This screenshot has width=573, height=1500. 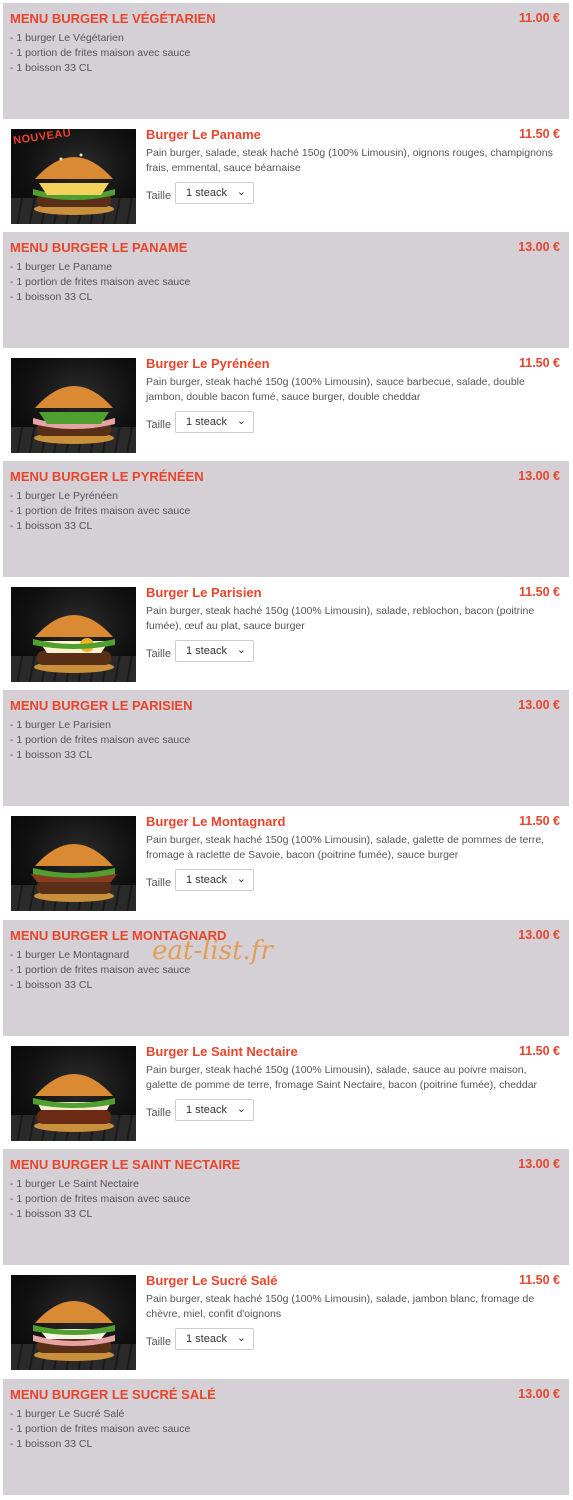 What do you see at coordinates (208, 363) in the screenshot?
I see `burger-title: Burger Le Pyrénéen` at bounding box center [208, 363].